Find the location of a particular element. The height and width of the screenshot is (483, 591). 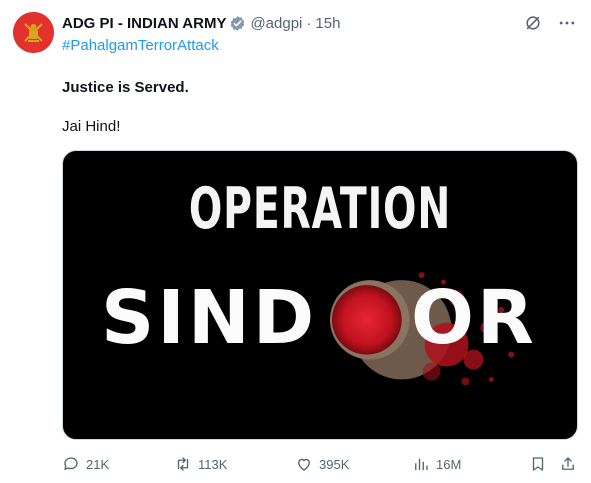

views-button: 16M is located at coordinates (436, 464).